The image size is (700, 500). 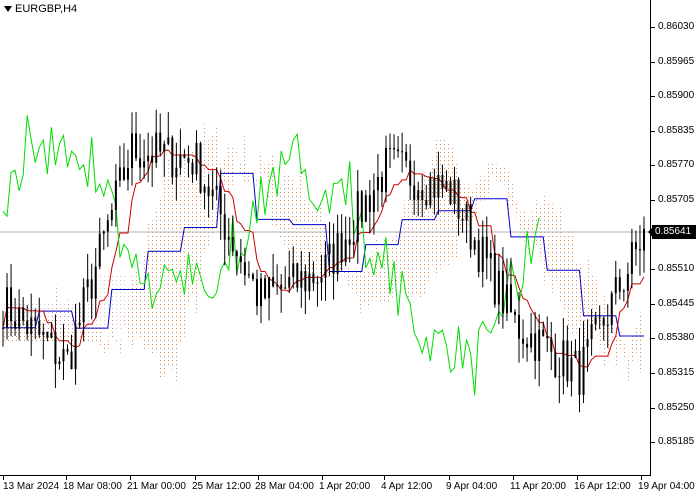 I want to click on y-tick-label: 0.85445, so click(x=676, y=303).